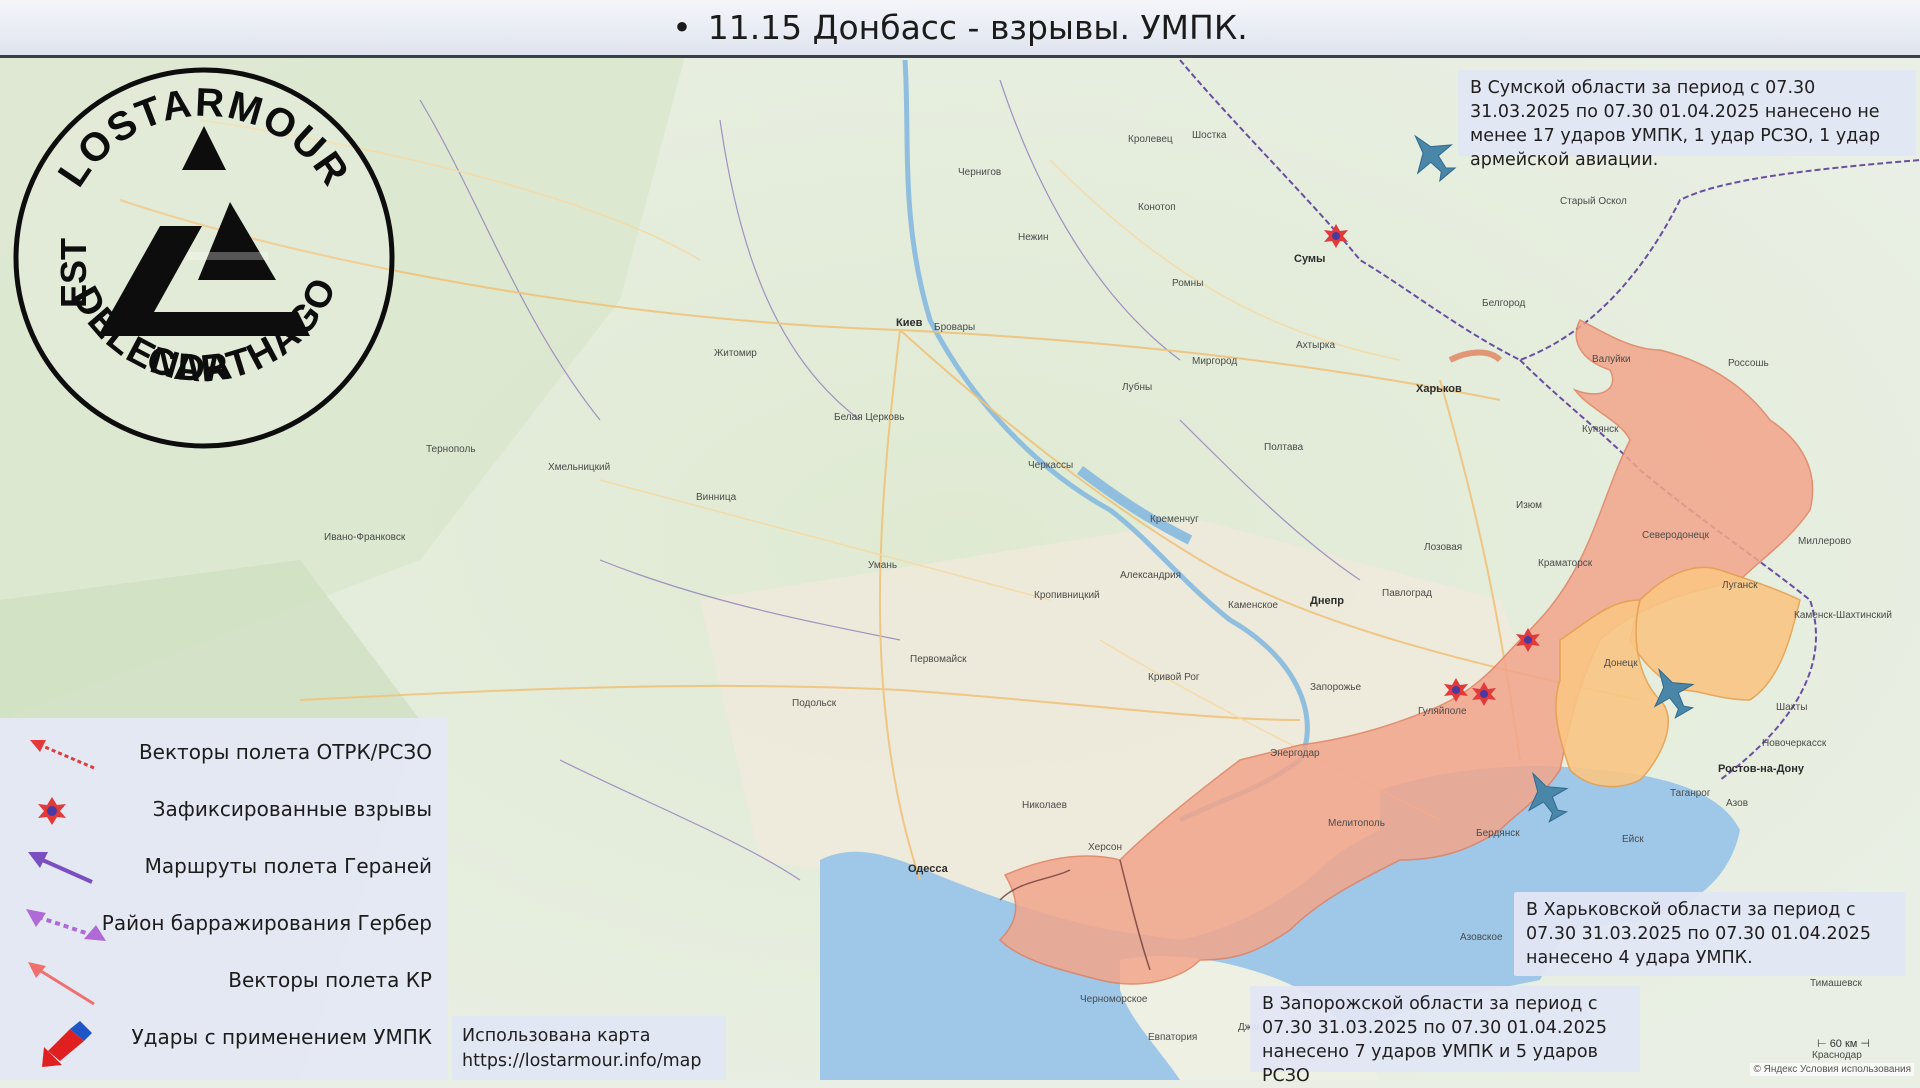 The height and width of the screenshot is (1088, 1920). Describe the element at coordinates (579, 467) in the screenshot. I see `city-label: Хмельницкий` at that location.